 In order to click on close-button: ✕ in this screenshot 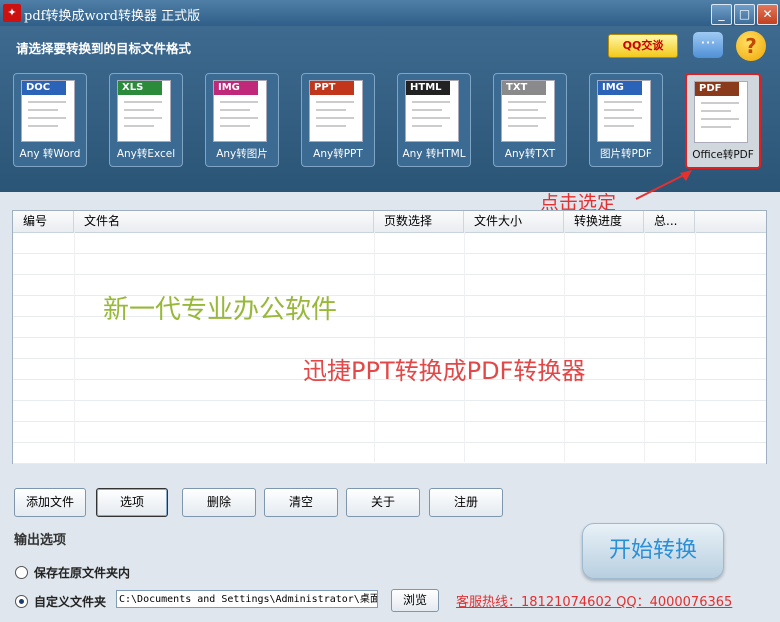, I will do `click(767, 14)`.